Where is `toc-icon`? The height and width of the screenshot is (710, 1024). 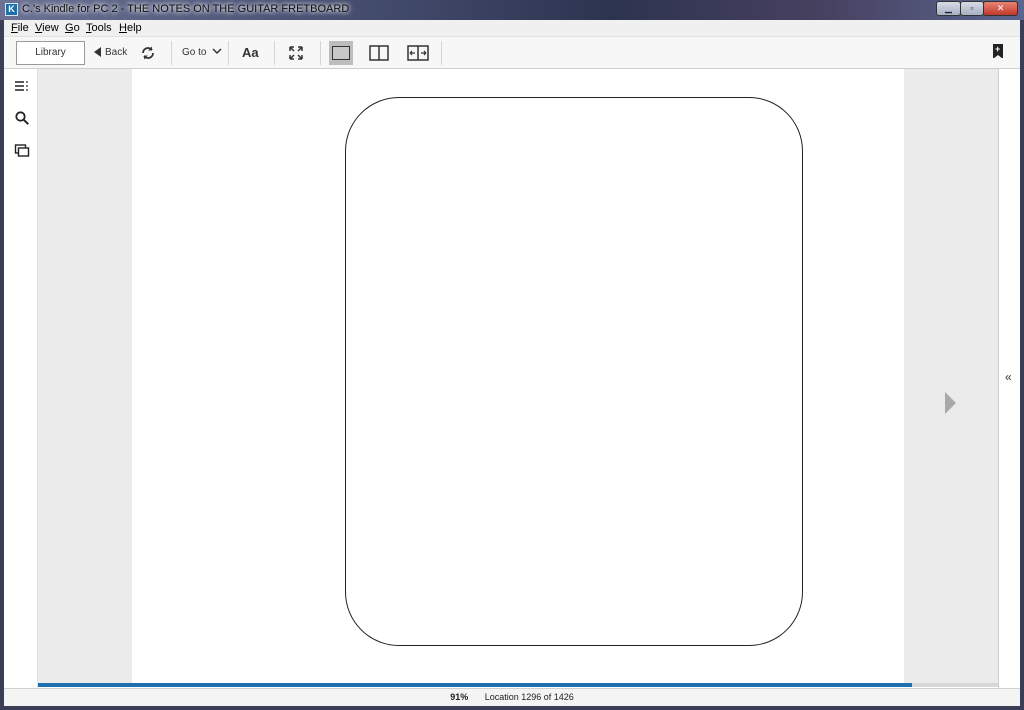 toc-icon is located at coordinates (22, 86).